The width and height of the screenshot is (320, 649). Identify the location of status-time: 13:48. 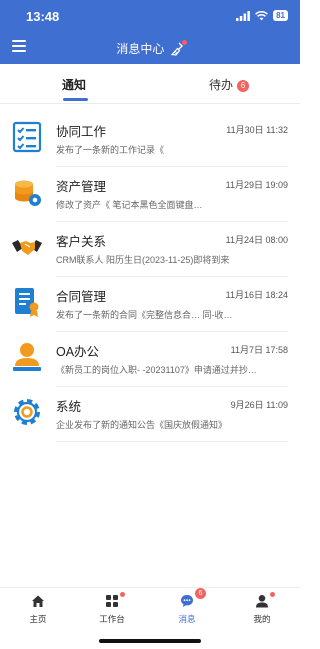
(43, 16).